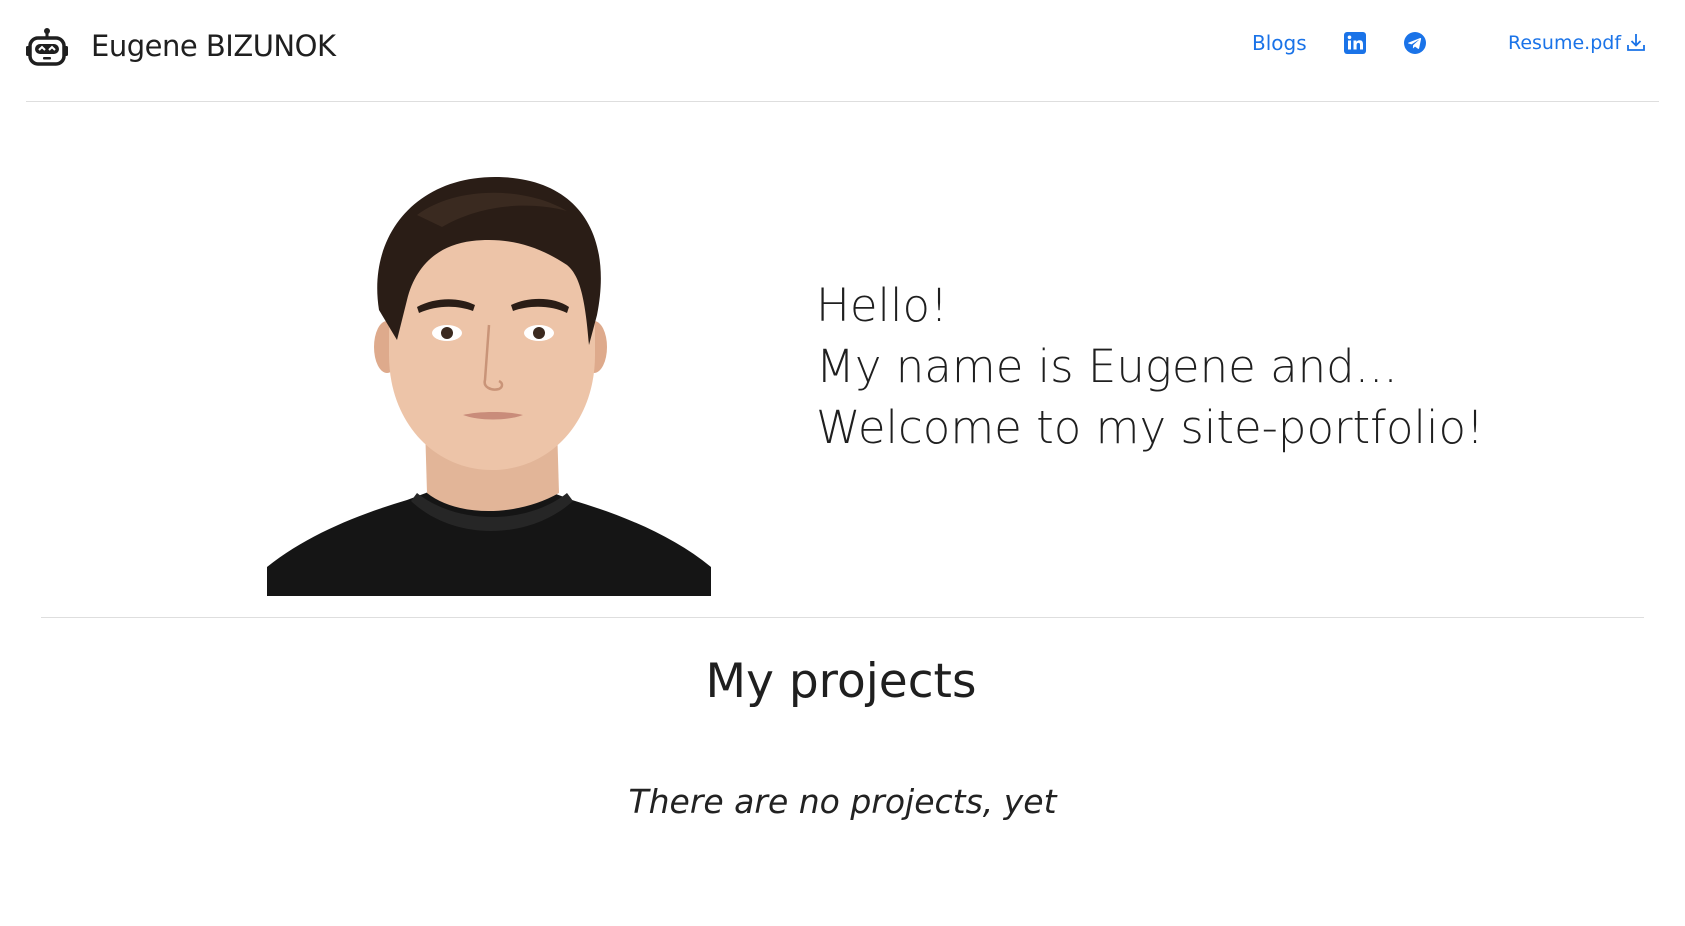 The height and width of the screenshot is (926, 1685). I want to click on greeting-line: Hello!, so click(882, 305).